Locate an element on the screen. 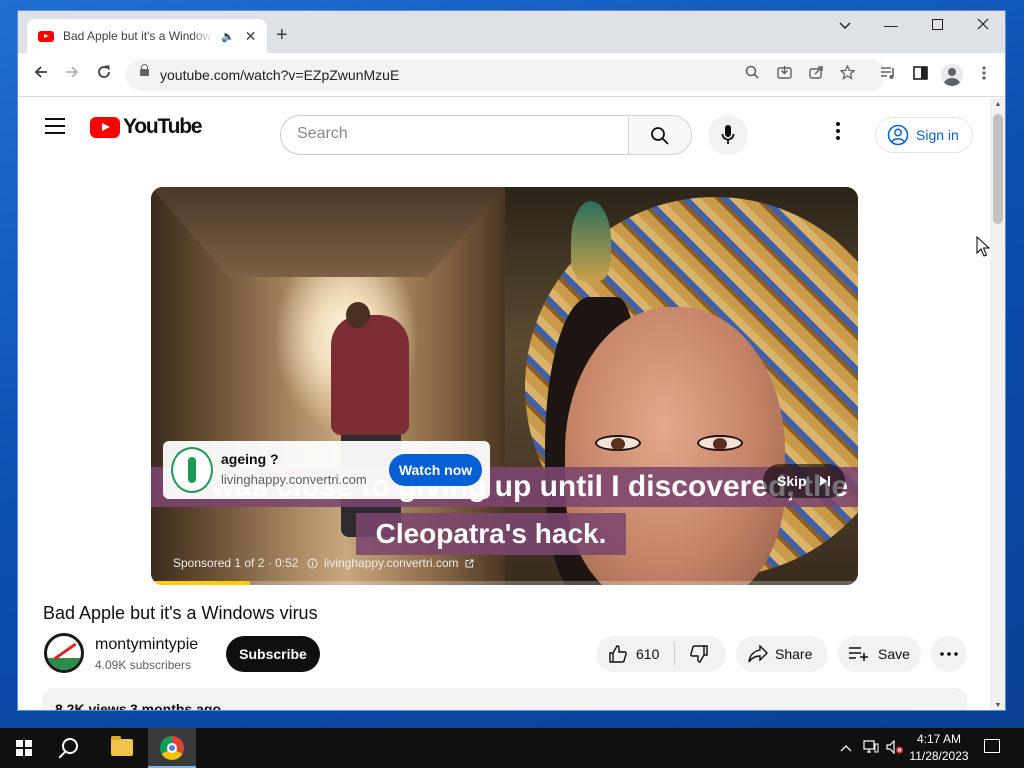 The width and height of the screenshot is (1024, 768). search-page-icon is located at coordinates (752, 73).